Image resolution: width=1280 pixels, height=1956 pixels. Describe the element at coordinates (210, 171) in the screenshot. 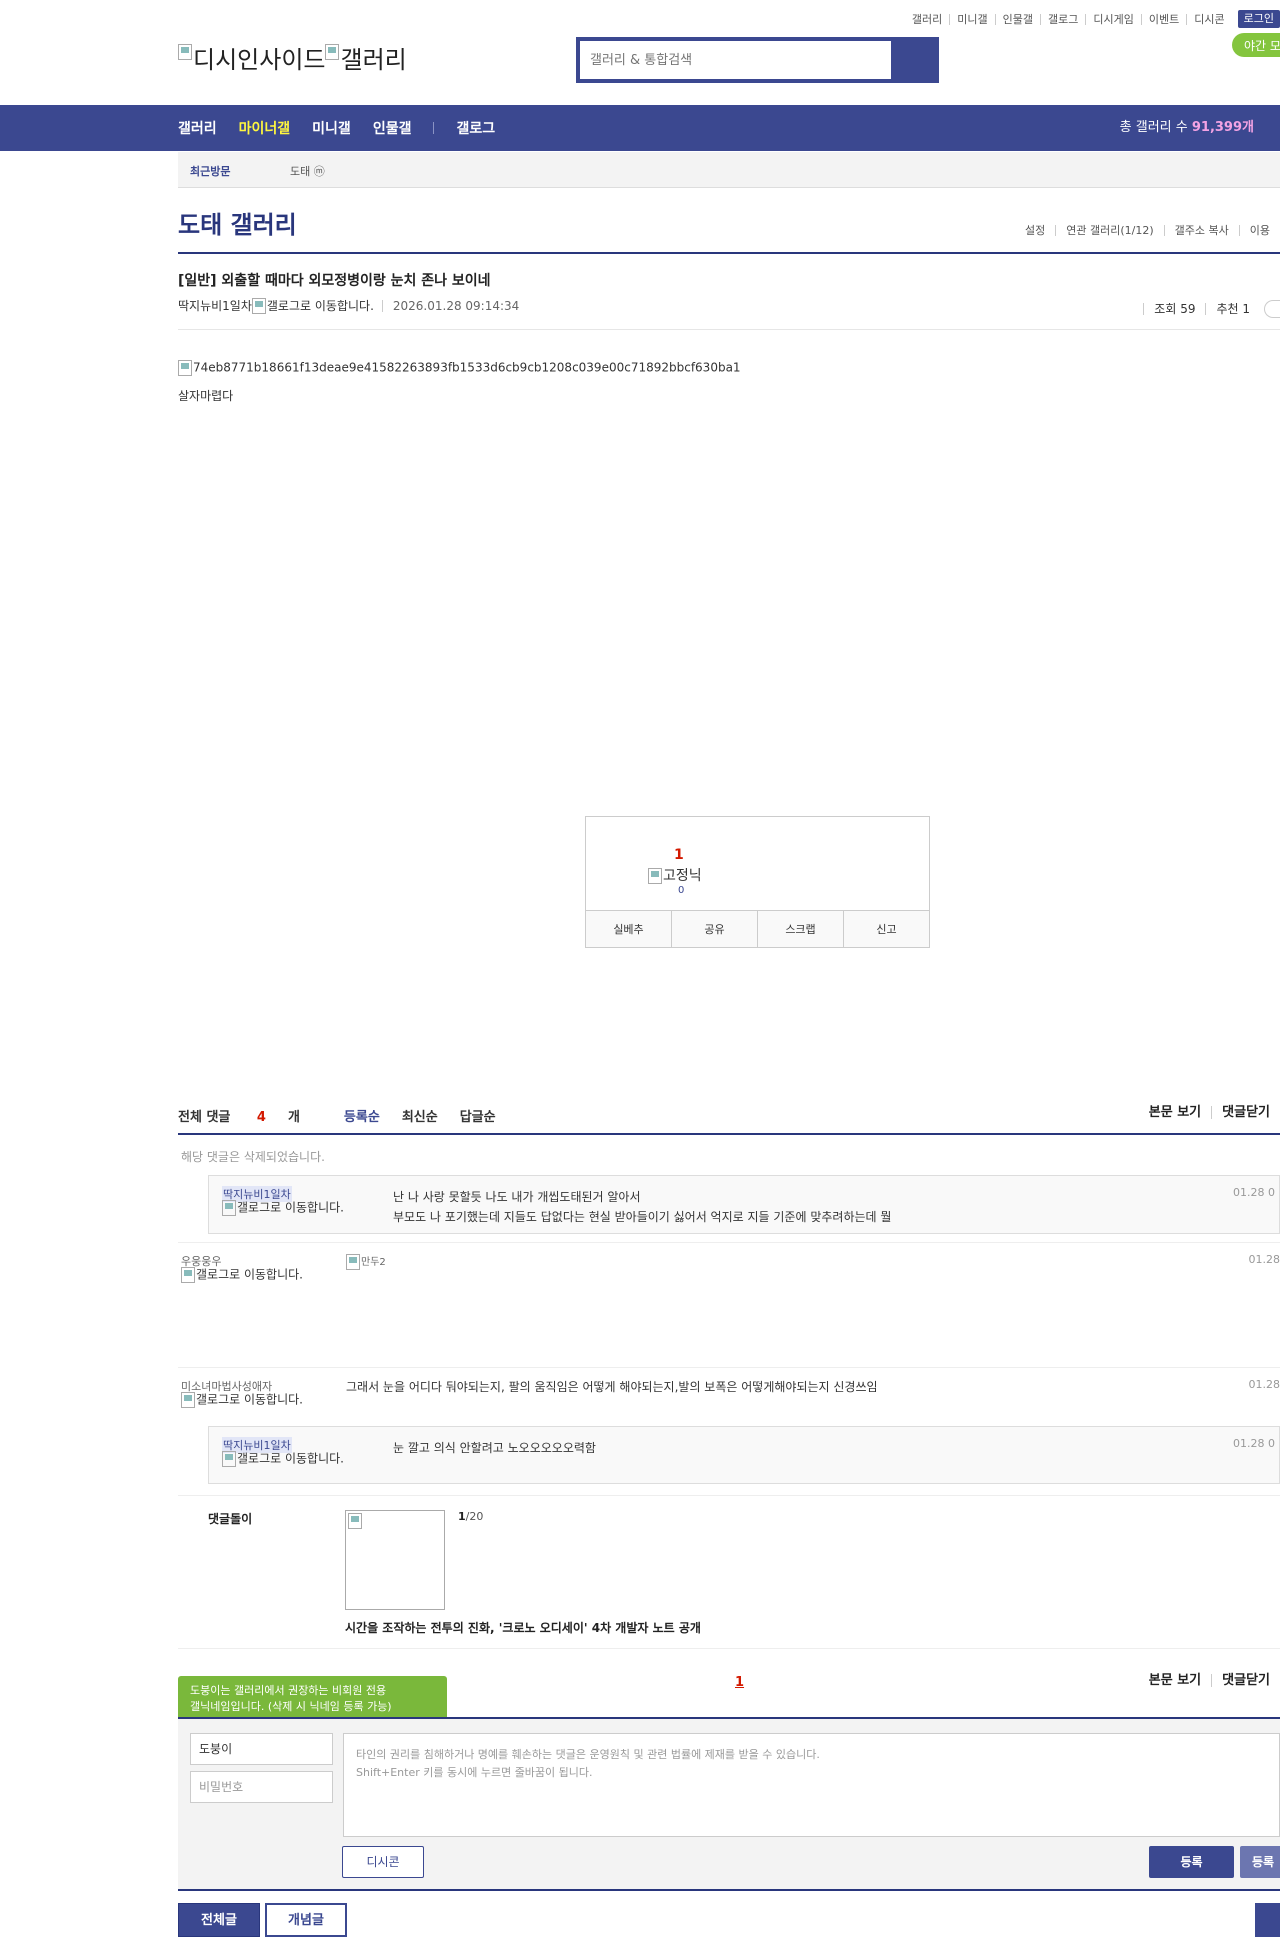

I see `recent-visit-title: 최근방문` at that location.